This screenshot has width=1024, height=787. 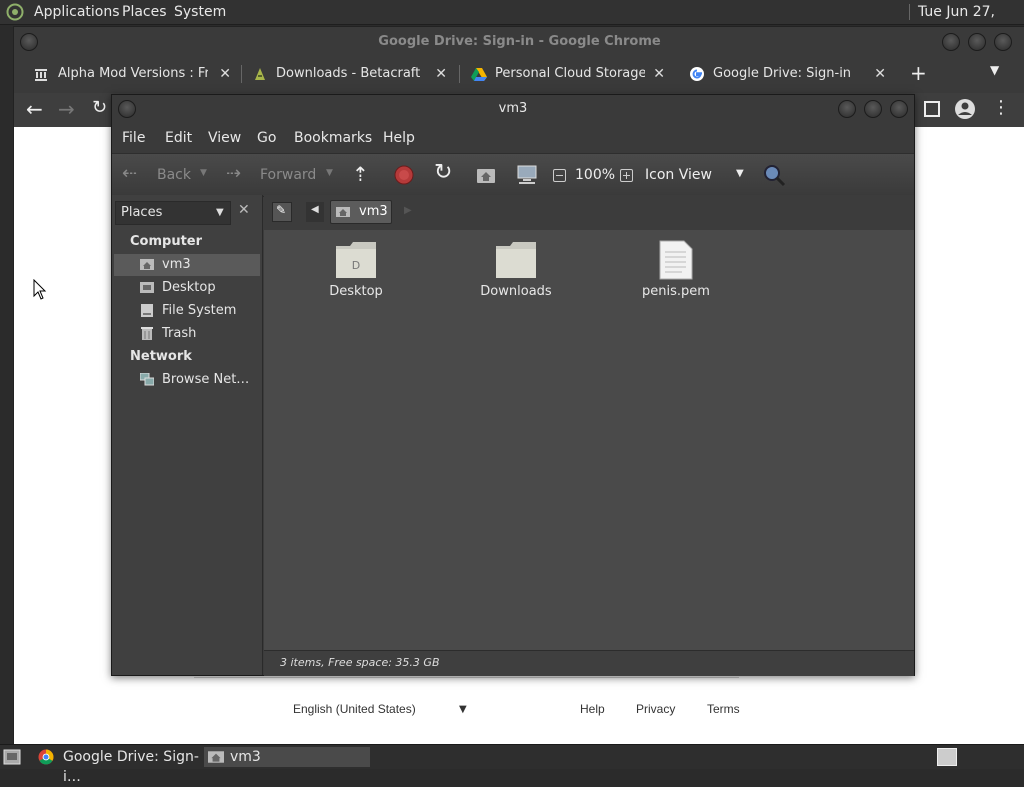 I want to click on back-arrow-icon: ←, so click(x=34, y=109).